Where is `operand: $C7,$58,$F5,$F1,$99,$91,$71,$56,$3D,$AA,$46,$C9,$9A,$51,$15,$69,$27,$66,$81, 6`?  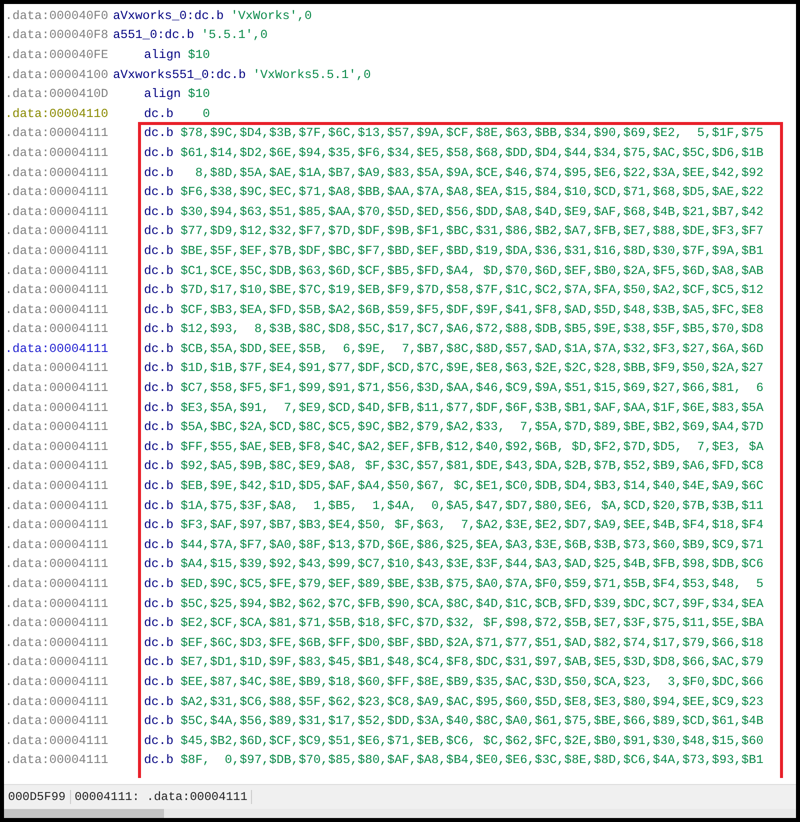 operand: $C7,$58,$F5,$F1,$99,$91,$71,$56,$3D,$AA,$46,$C9,$9A,$51,$15,$69,$27,$66,$81, 6 is located at coordinates (472, 388).